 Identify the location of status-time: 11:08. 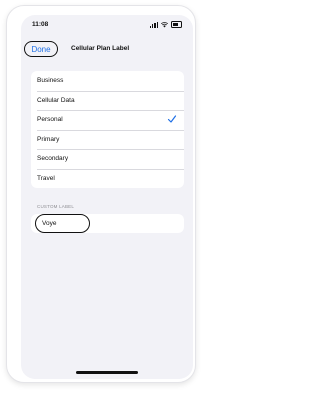
(40, 24).